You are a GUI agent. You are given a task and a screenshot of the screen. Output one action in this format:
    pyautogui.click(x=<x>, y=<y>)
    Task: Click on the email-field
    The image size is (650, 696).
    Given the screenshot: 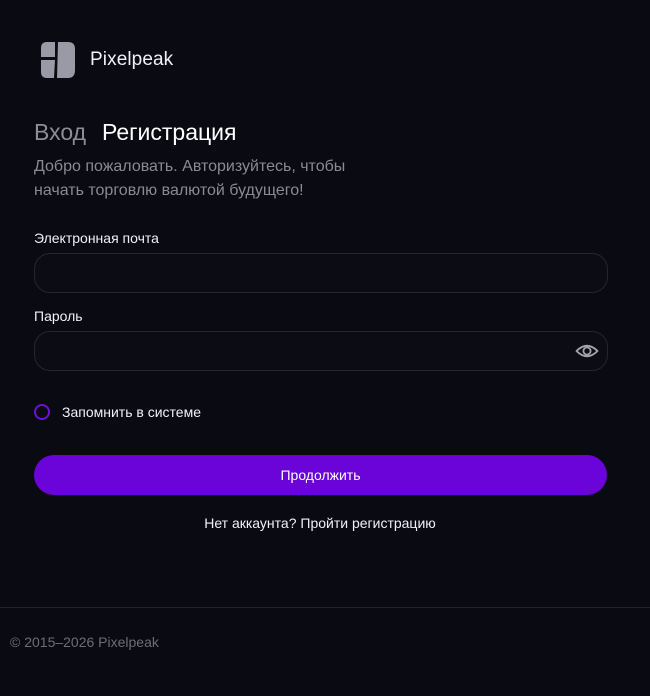 What is the action you would take?
    pyautogui.click(x=321, y=273)
    